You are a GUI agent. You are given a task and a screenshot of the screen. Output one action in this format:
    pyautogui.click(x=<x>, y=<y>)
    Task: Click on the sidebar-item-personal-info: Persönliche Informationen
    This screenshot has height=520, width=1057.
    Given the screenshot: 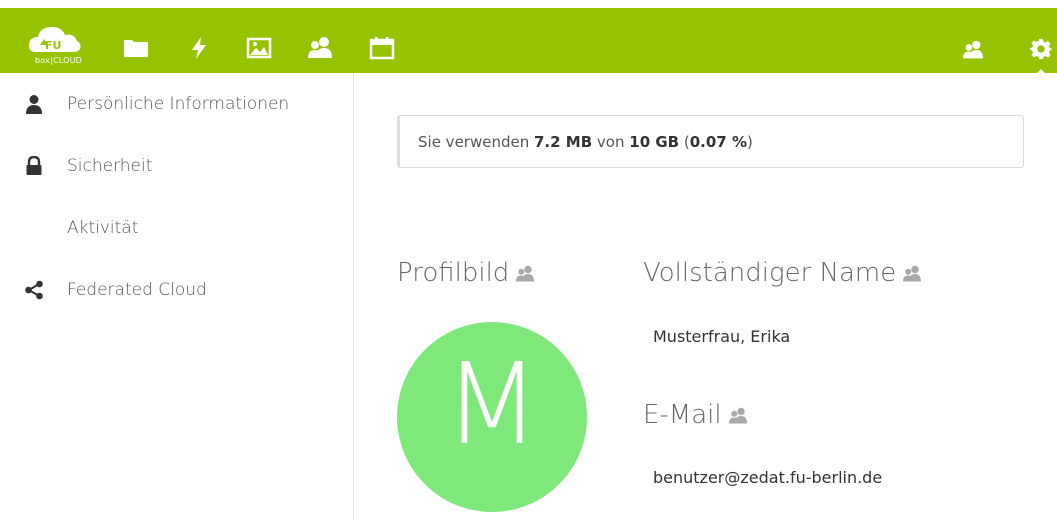 What is the action you would take?
    pyautogui.click(x=176, y=104)
    